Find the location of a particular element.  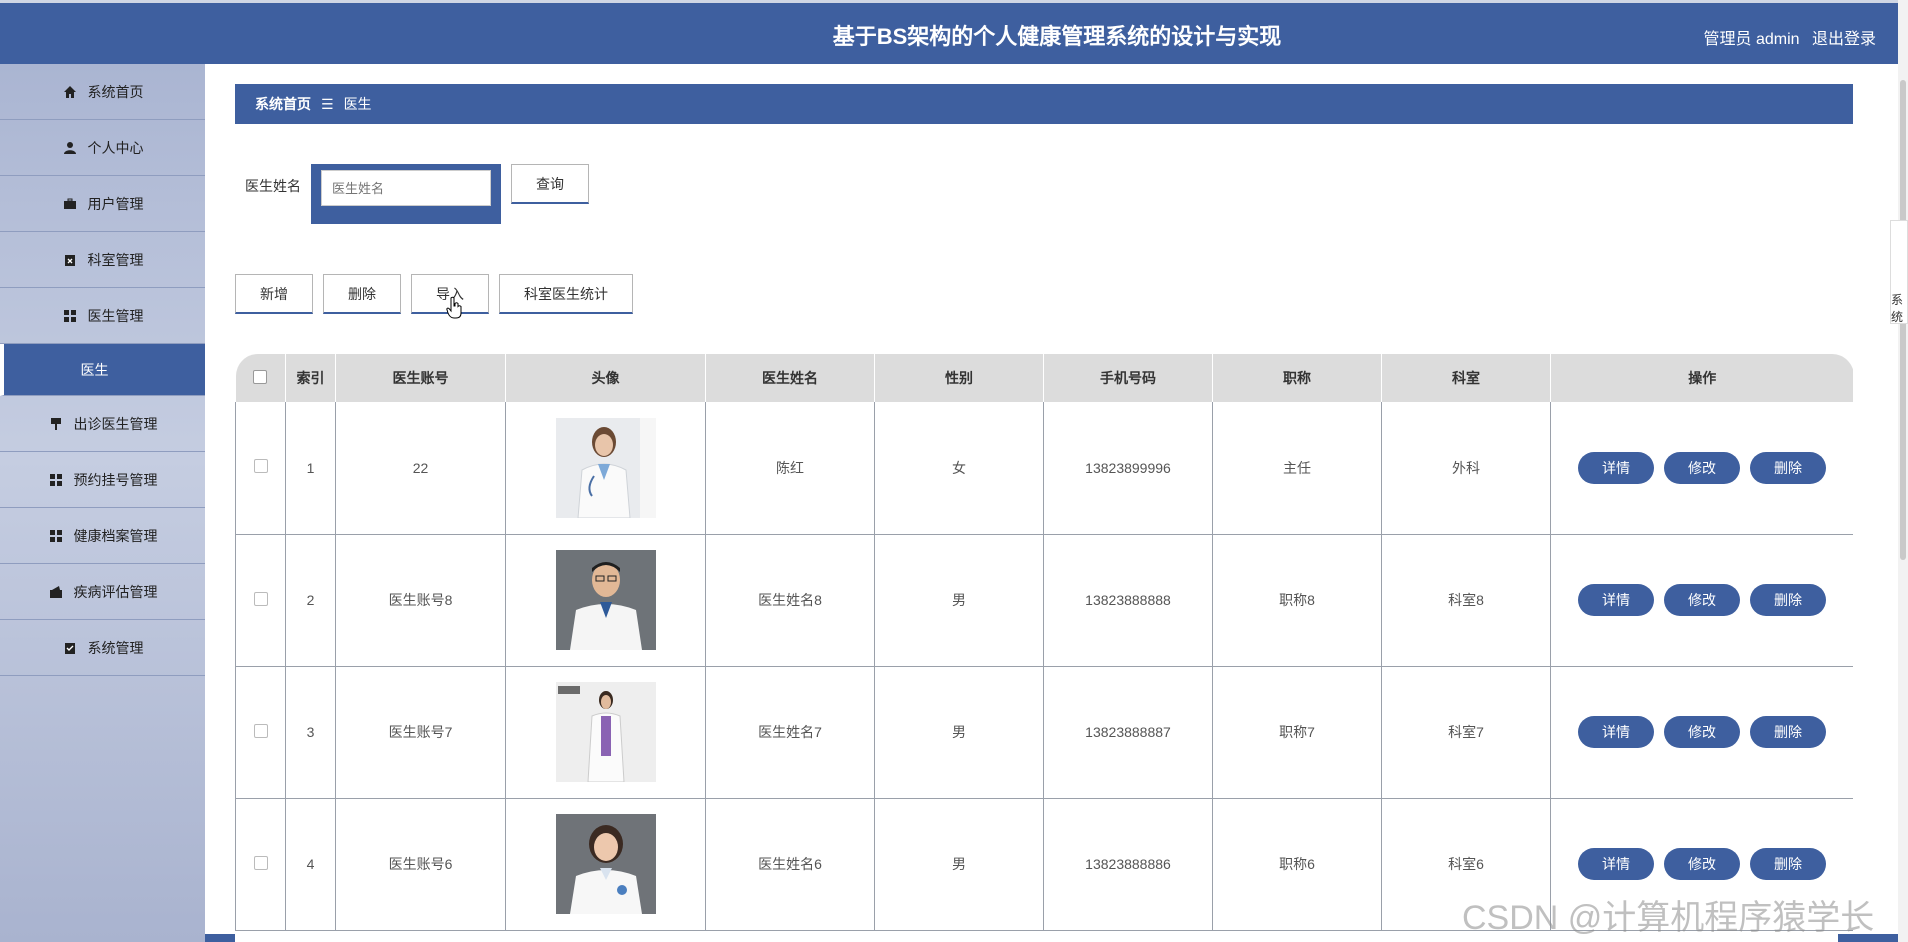

query-button: 查询 is located at coordinates (550, 184).